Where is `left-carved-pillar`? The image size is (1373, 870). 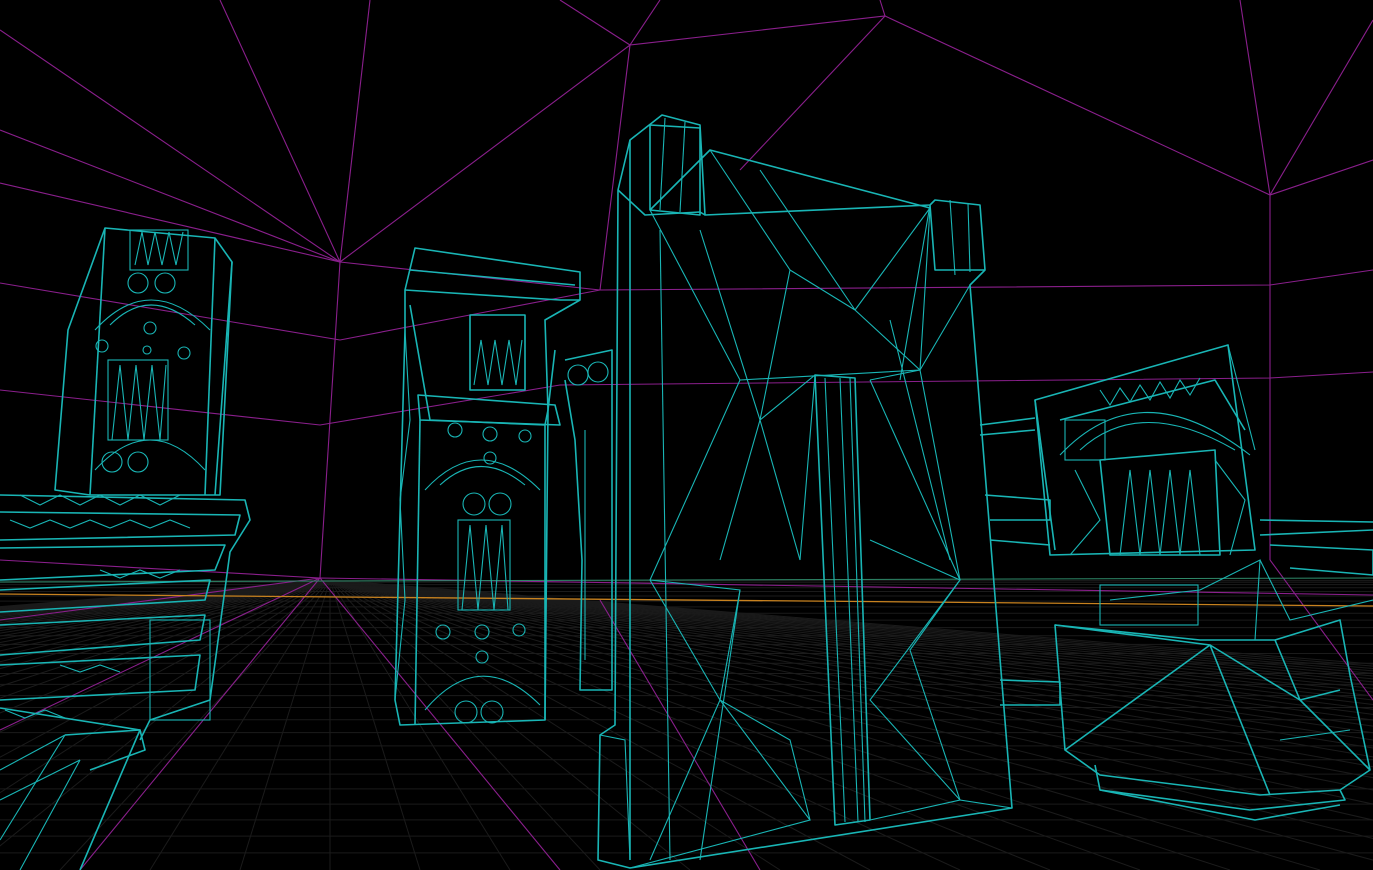
left-carved-pillar is located at coordinates (143, 361).